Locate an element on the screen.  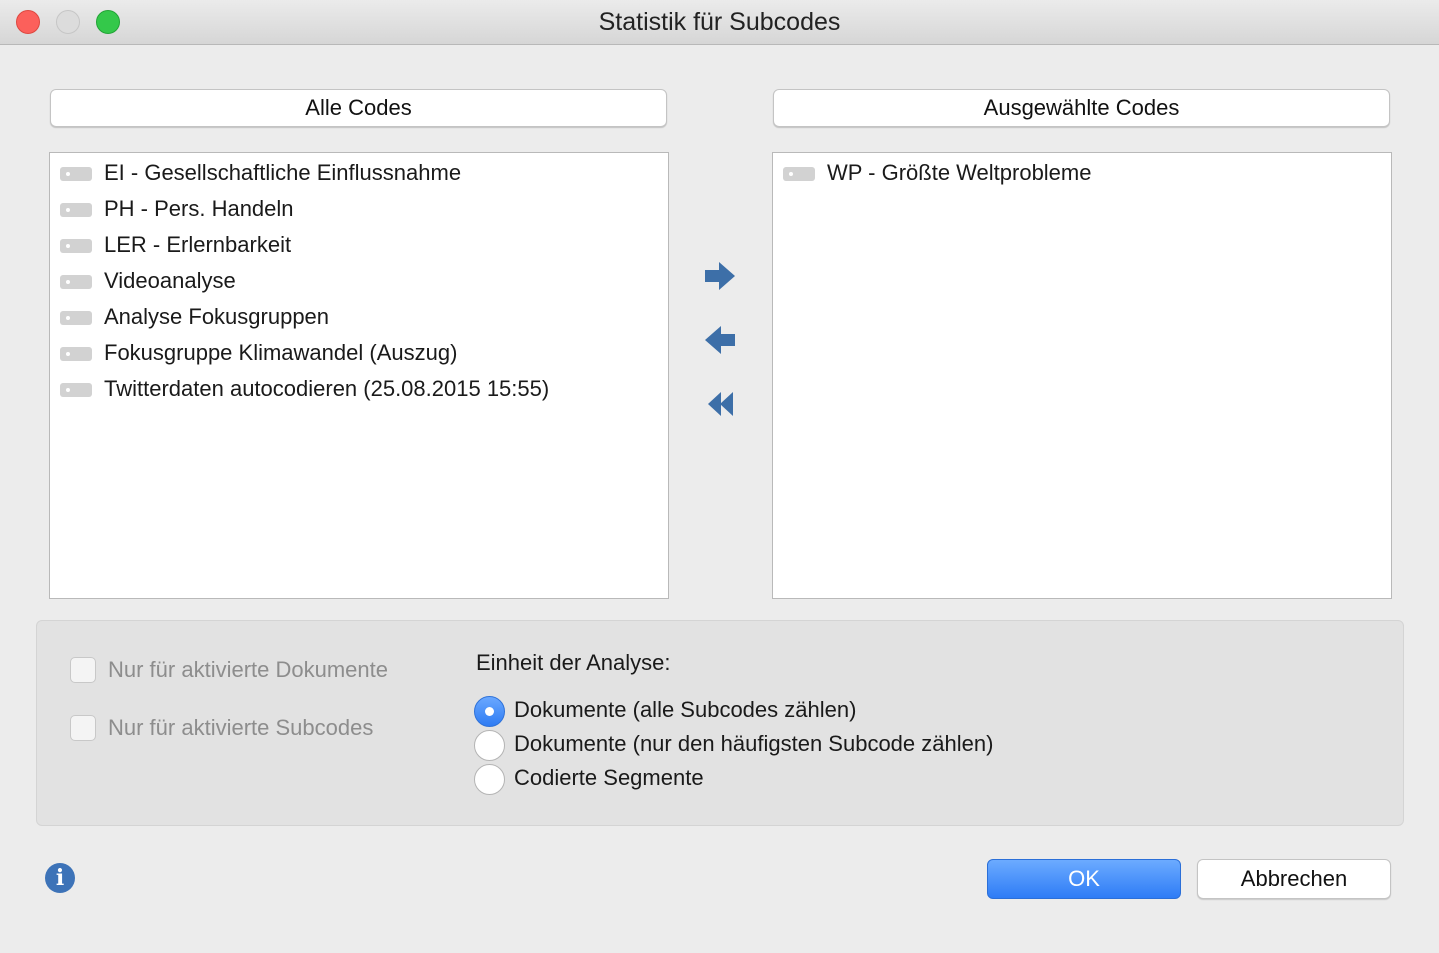
activated-subcodes-label: Nur für aktivierte Subcodes is located at coordinates (241, 727).